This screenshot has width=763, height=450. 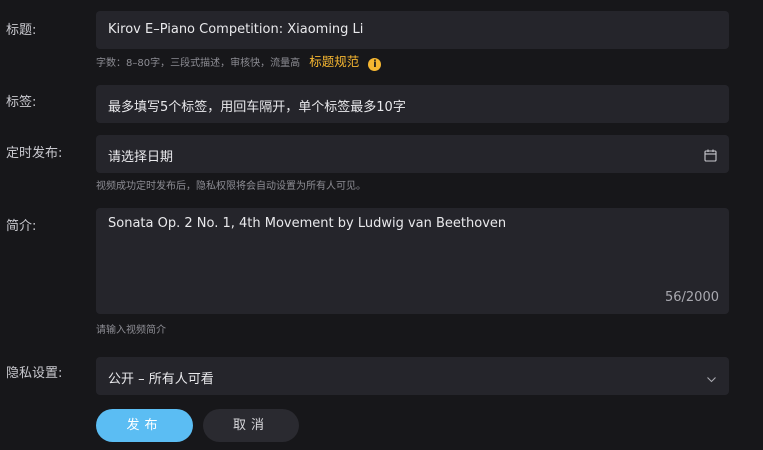 What do you see at coordinates (334, 61) in the screenshot?
I see `title-rules-link: 标题规范` at bounding box center [334, 61].